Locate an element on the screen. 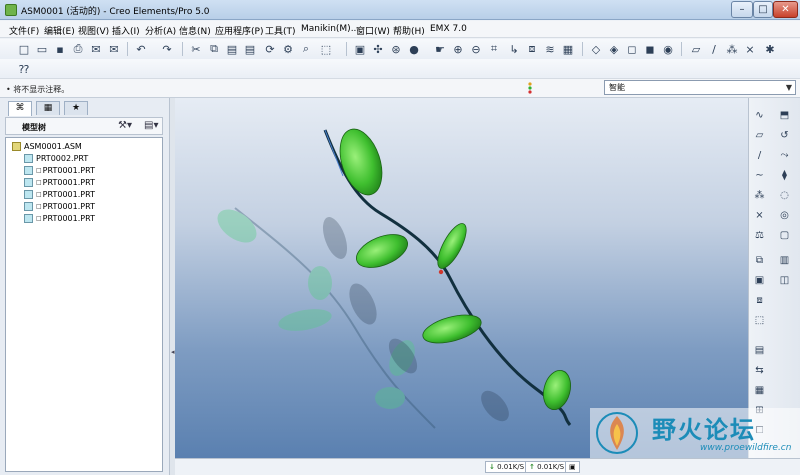 Image resolution: width=800 pixels, height=475 pixels. annotation-display-icon: ✱ is located at coordinates (770, 49).